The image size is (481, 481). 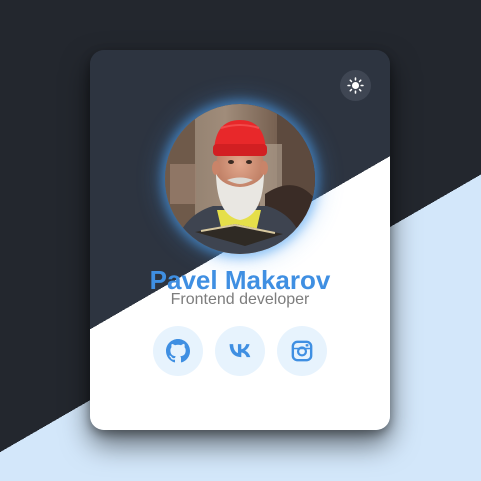 I want to click on profile-role: Frontend developer, so click(x=240, y=299).